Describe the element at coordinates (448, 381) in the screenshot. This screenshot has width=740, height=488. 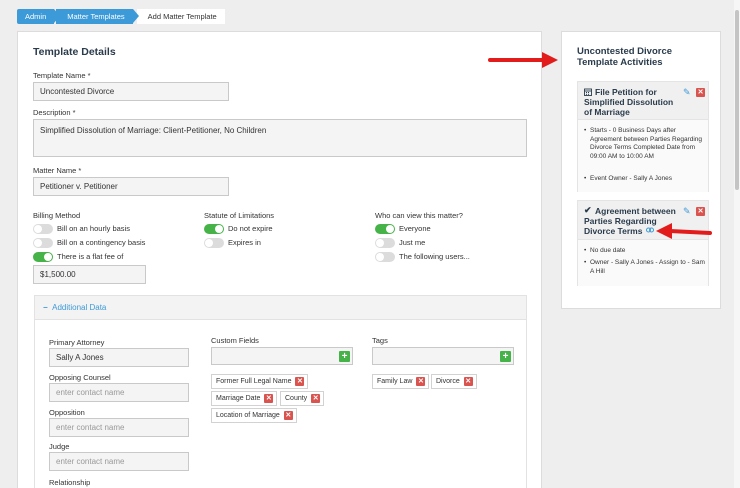
I see `chip-label: Divorce` at that location.